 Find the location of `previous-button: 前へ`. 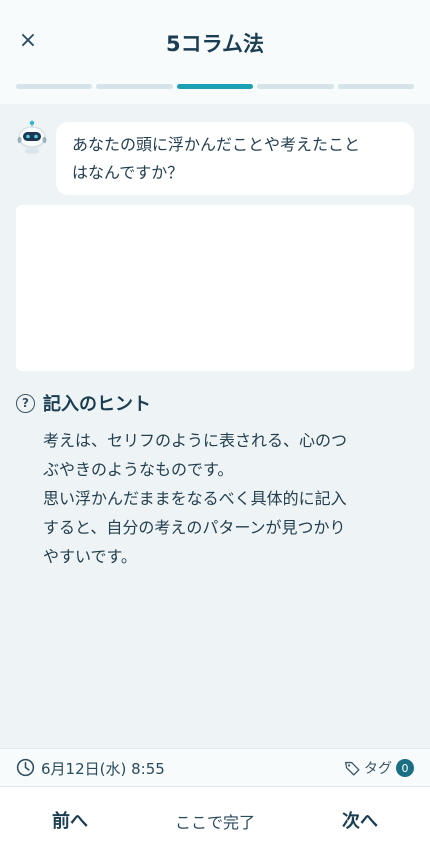

previous-button: 前へ is located at coordinates (70, 820).